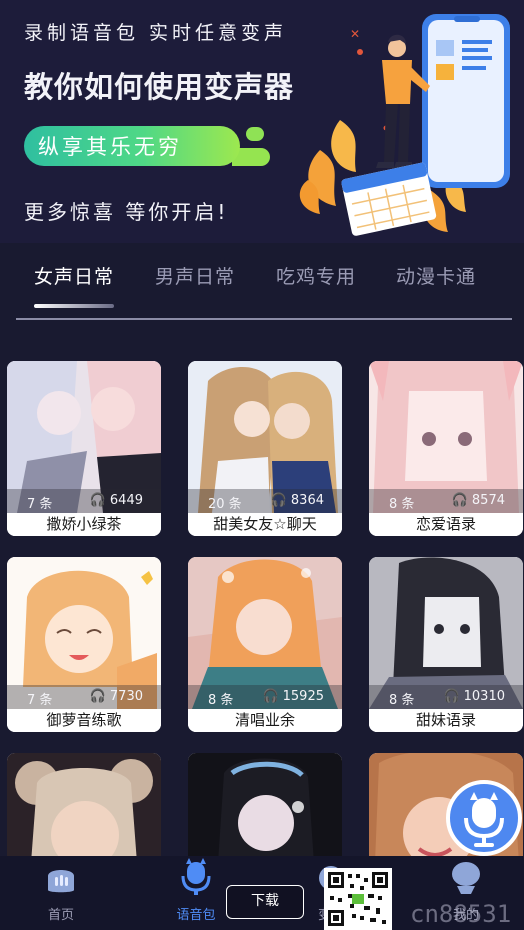 This screenshot has height=930, width=524. What do you see at coordinates (307, 500) in the screenshot?
I see `voice-pack-plays: 8364` at bounding box center [307, 500].